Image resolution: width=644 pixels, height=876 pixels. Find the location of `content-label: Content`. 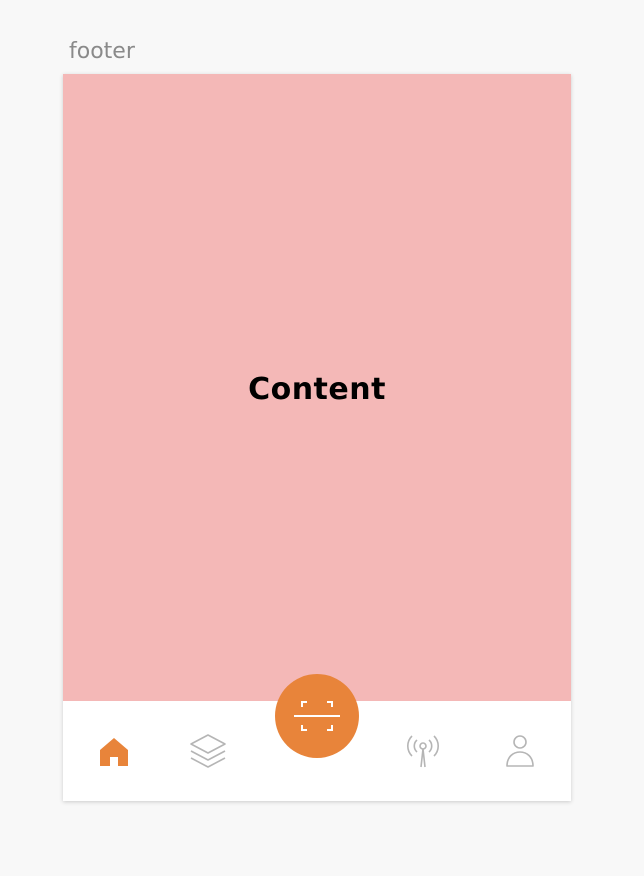

content-label: Content is located at coordinates (317, 389).